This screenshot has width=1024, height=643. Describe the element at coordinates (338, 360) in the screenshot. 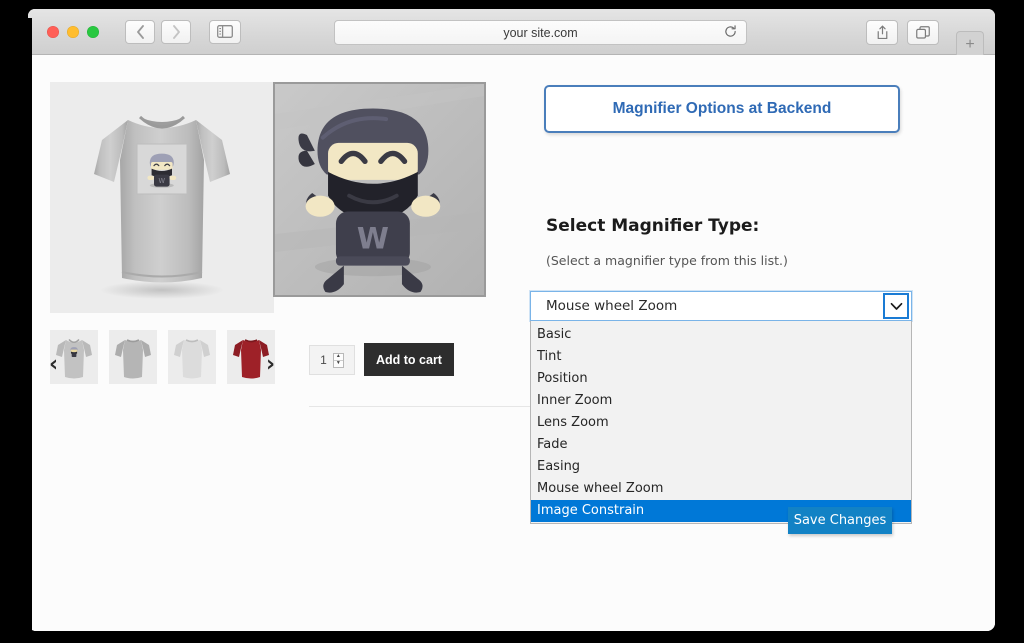

I see `quantity-spinner: ▲ ▼` at that location.